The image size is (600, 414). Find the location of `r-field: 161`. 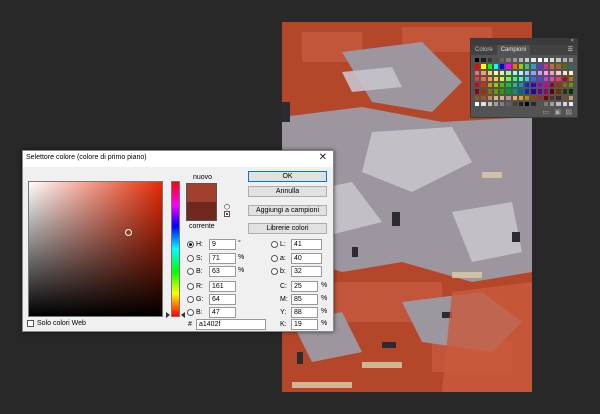

r-field: 161 is located at coordinates (222, 286).